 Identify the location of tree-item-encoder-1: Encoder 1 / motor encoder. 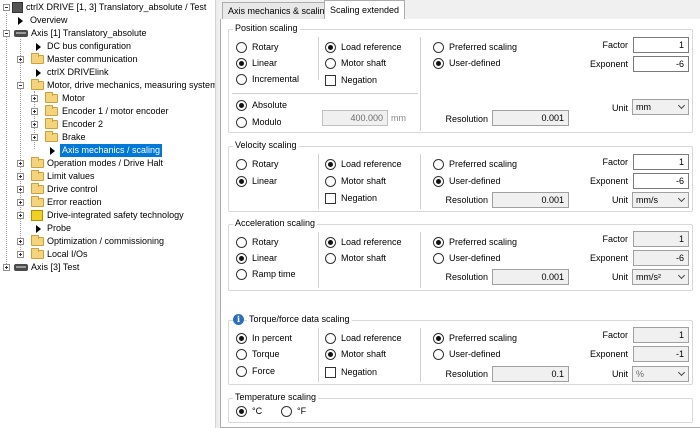
(107, 111).